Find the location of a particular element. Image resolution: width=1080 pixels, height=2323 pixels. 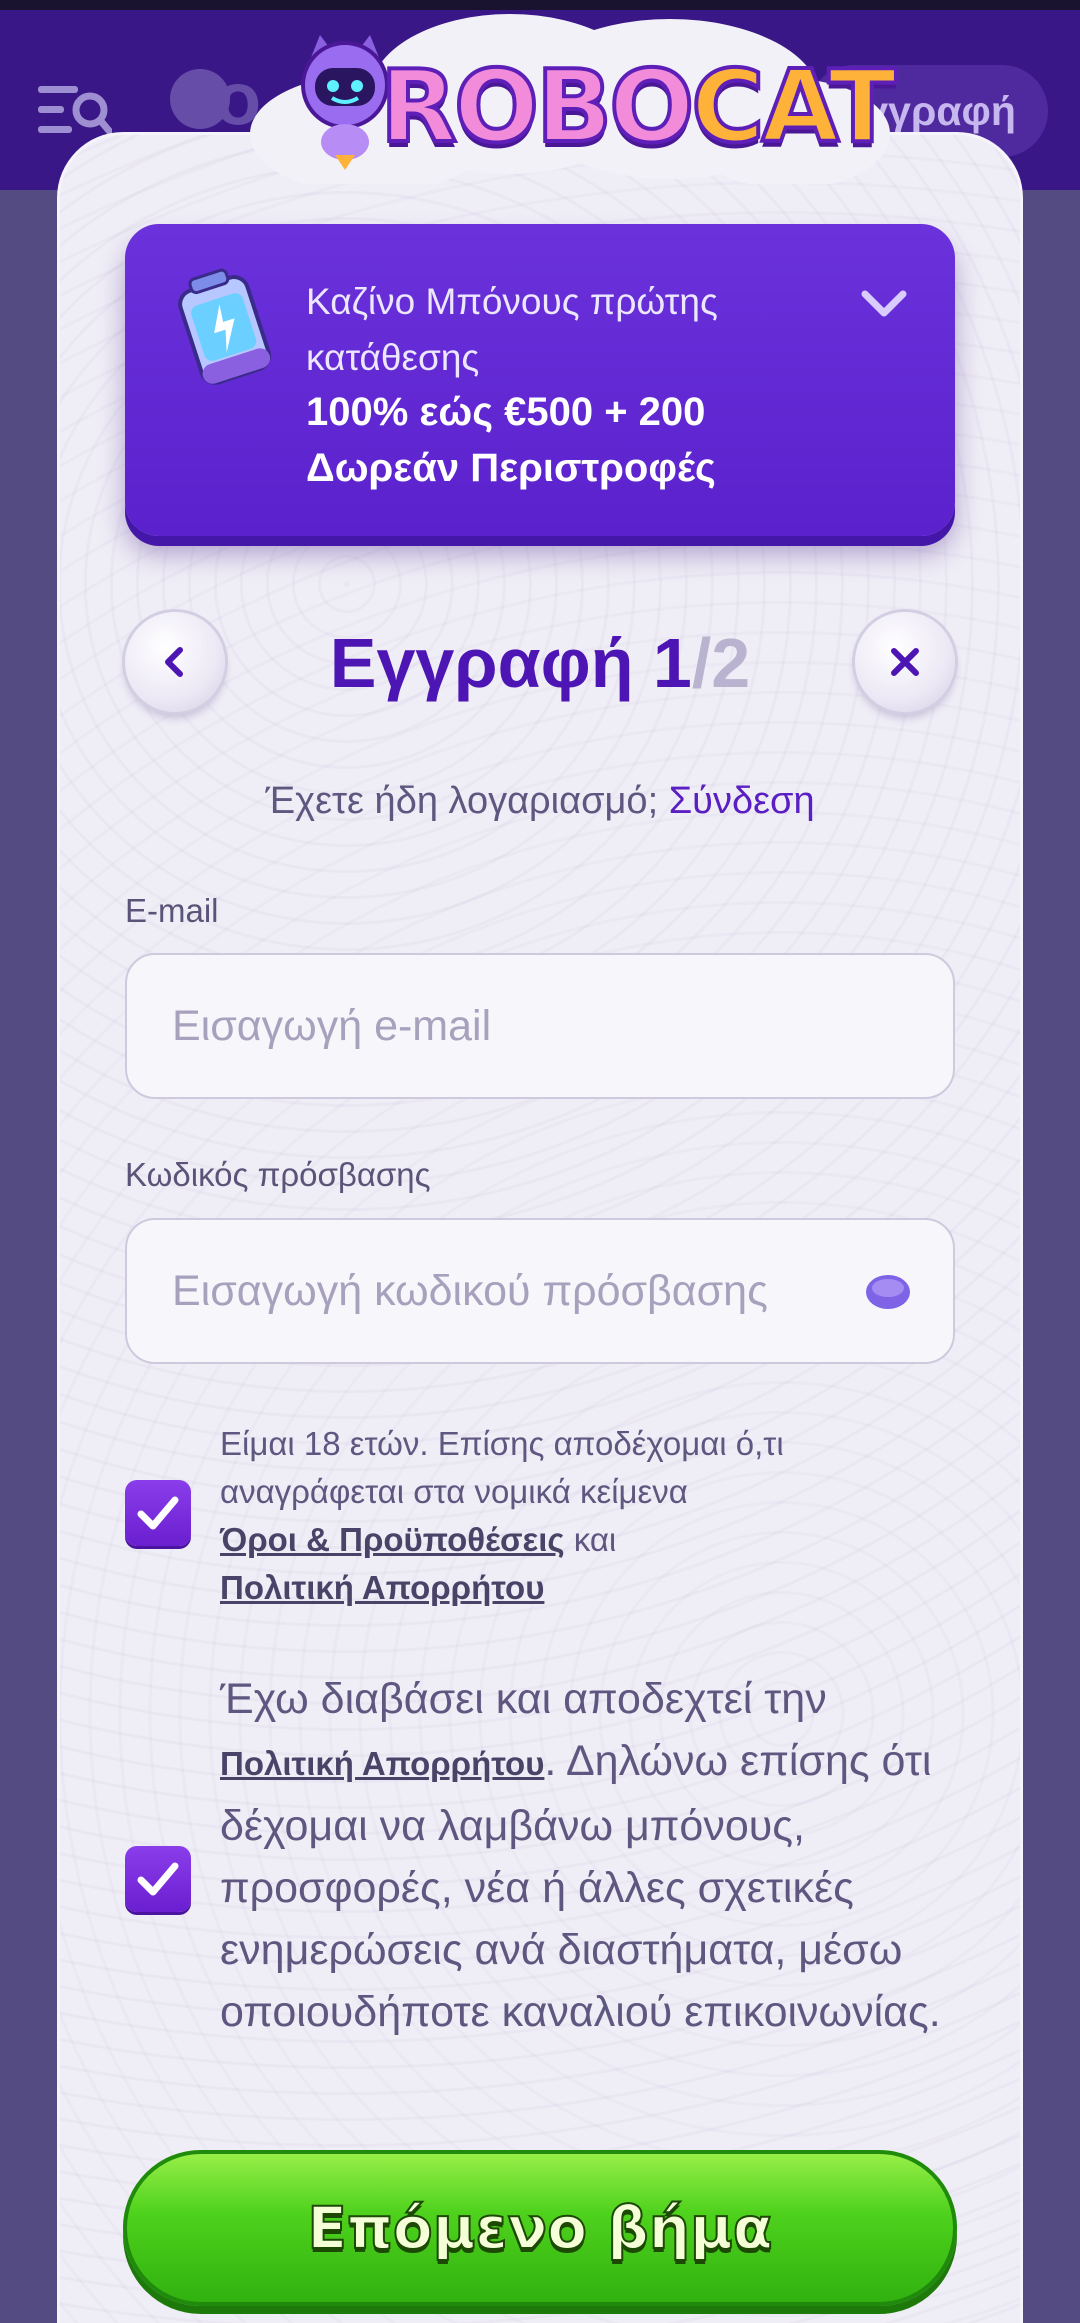

step-total: /2 is located at coordinates (721, 663).